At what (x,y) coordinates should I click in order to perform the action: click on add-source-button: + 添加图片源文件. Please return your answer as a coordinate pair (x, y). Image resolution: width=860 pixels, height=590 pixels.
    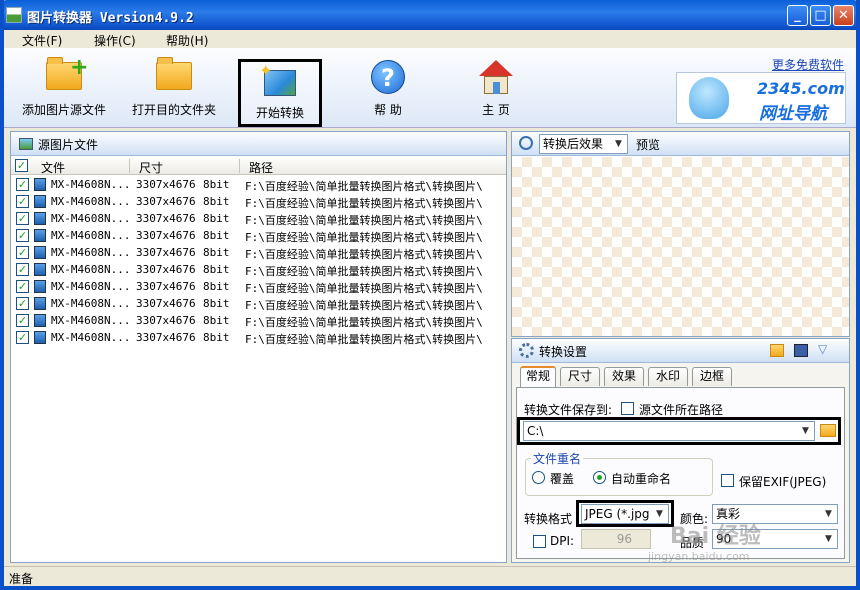
    Looking at the image, I should click on (64, 88).